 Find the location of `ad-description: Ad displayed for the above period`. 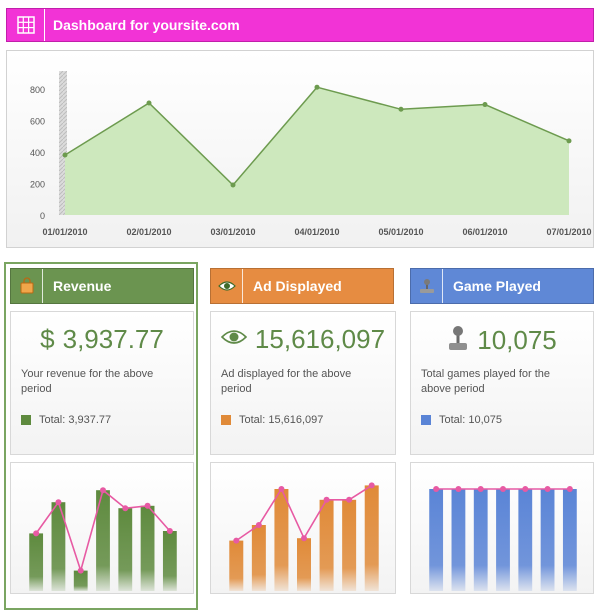

ad-description: Ad displayed for the above period is located at coordinates (286, 381).